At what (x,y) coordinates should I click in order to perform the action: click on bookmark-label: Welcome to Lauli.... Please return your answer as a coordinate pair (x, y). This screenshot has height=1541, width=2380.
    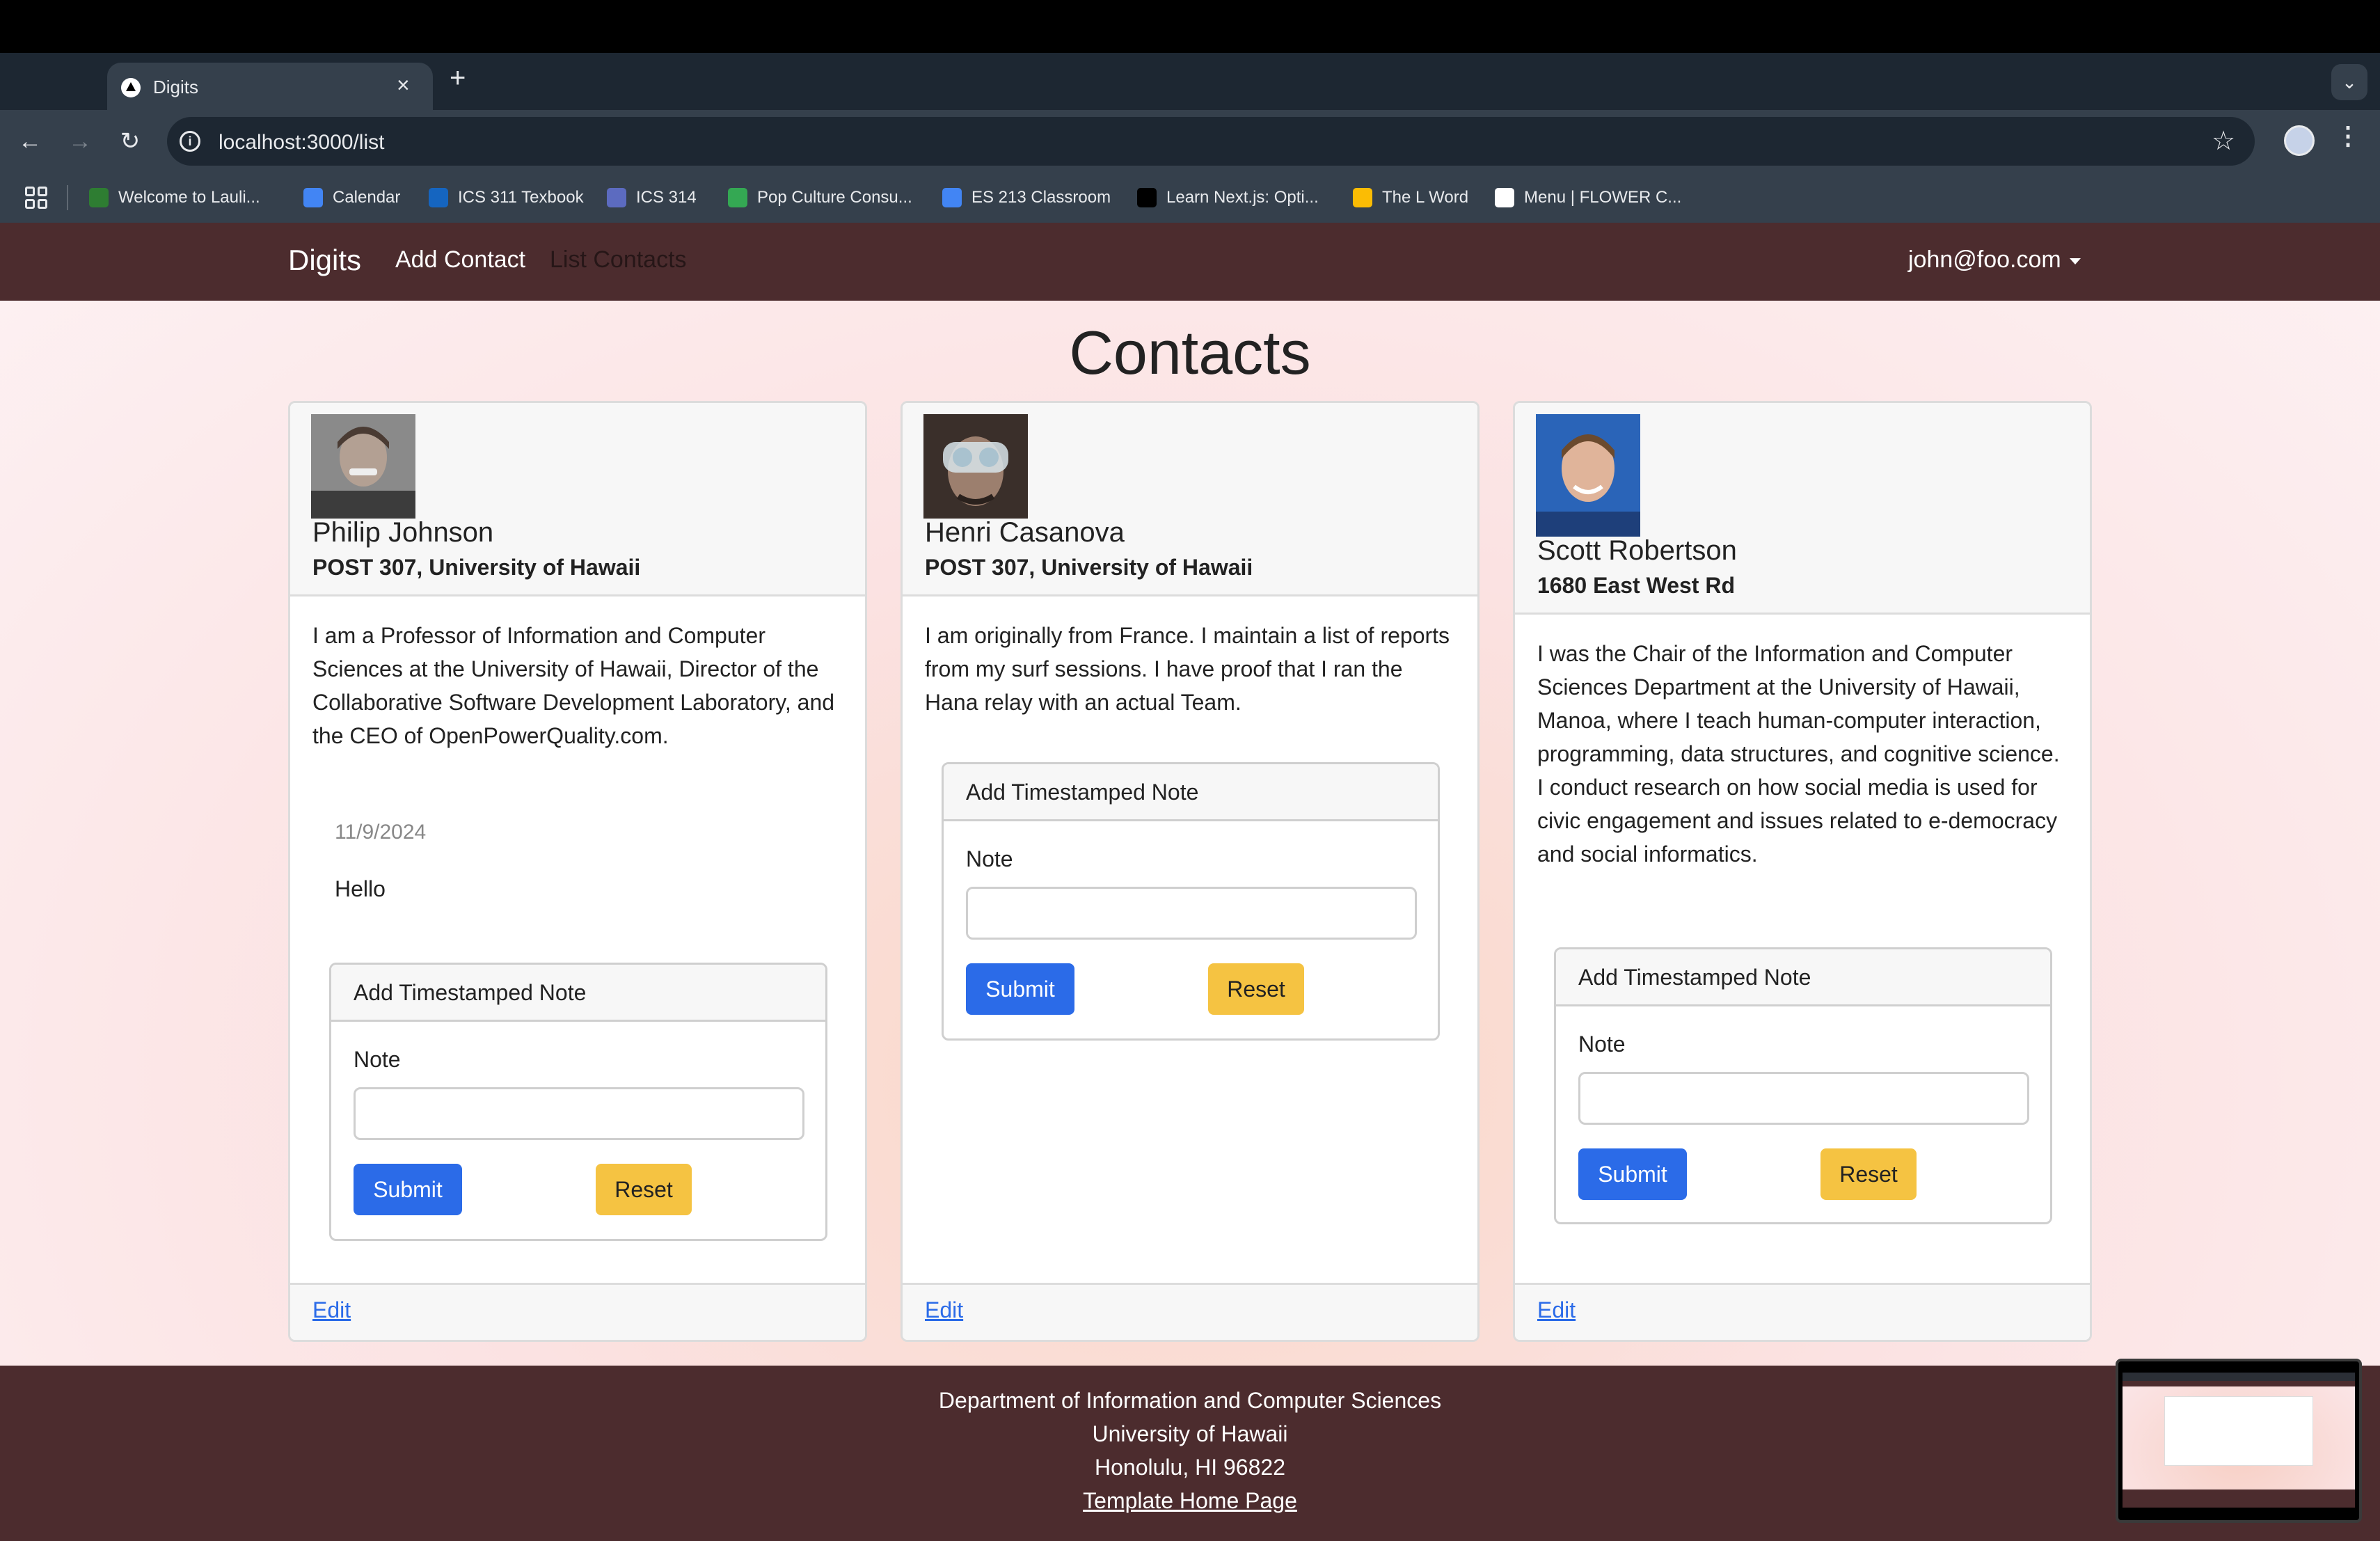
    Looking at the image, I should click on (189, 197).